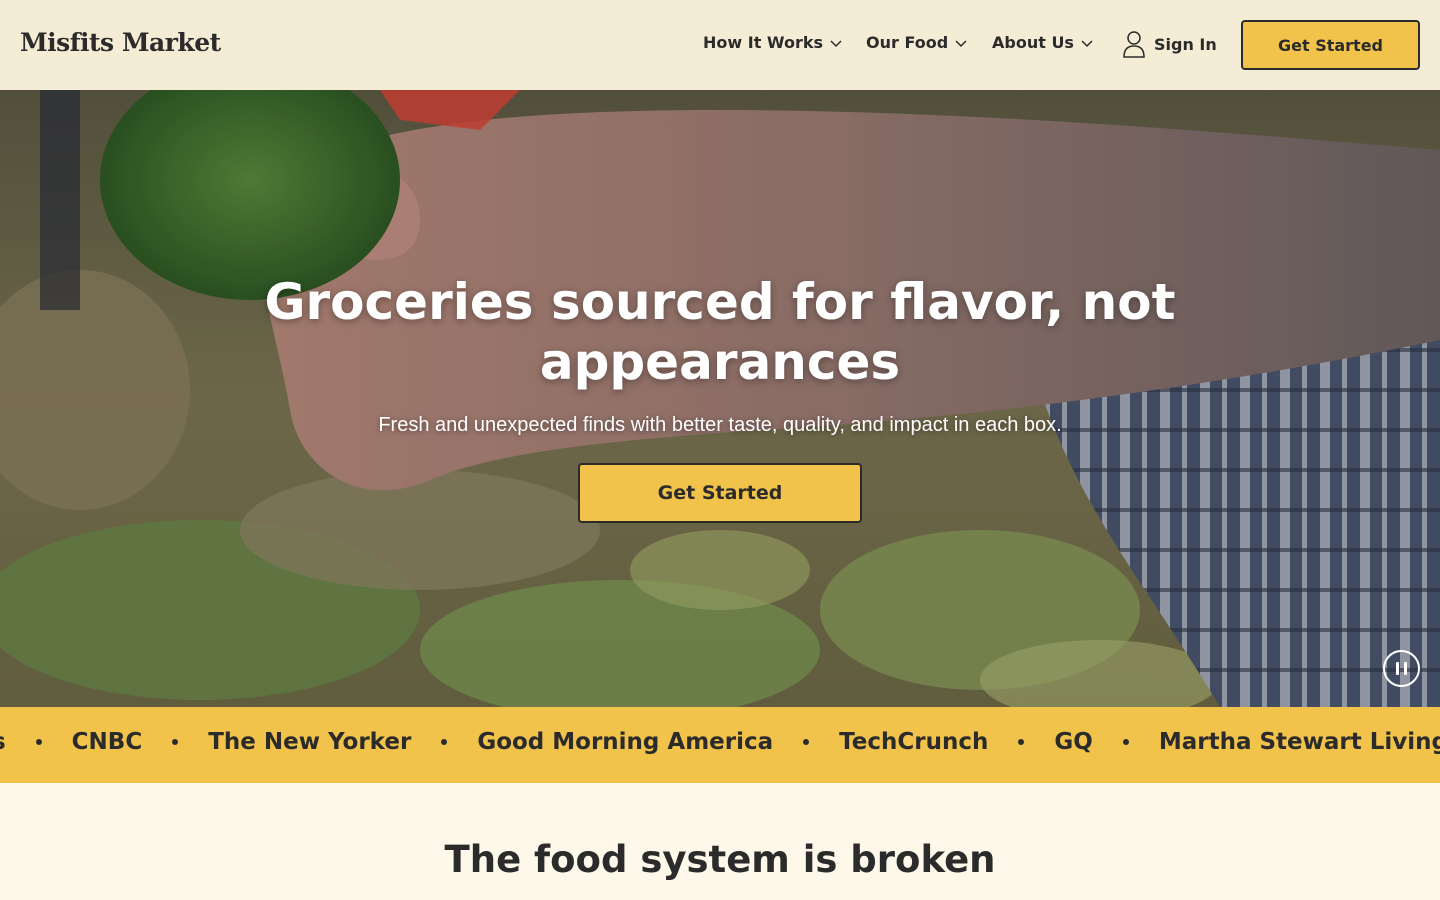 The height and width of the screenshot is (900, 1440). I want to click on nav-label: How It Works, so click(763, 42).